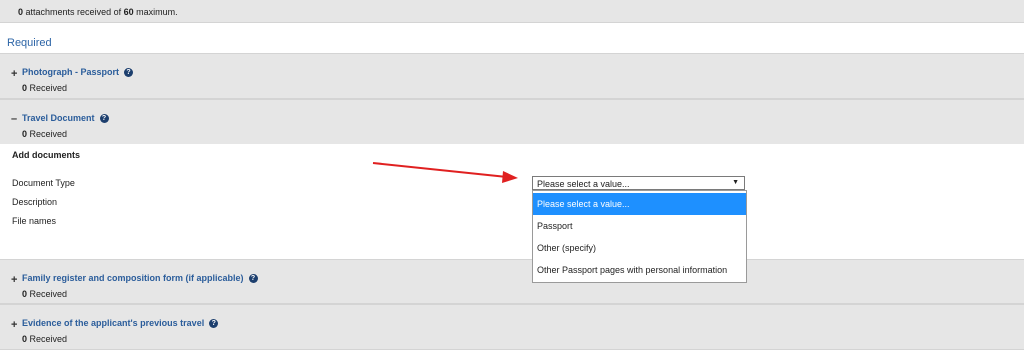  I want to click on annotation-arrow-head, so click(510, 177).